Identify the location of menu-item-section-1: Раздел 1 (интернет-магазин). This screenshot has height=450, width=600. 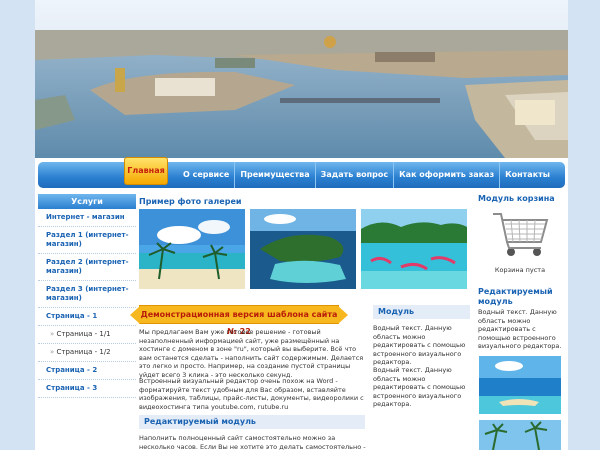
(87, 240).